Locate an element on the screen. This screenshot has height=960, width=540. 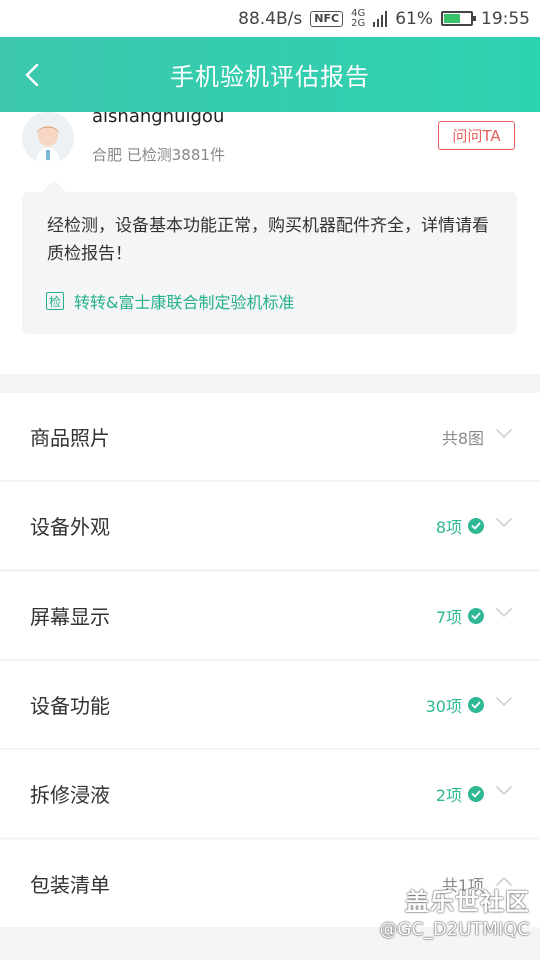
app-header: 手机验机评估报告 is located at coordinates (270, 74).